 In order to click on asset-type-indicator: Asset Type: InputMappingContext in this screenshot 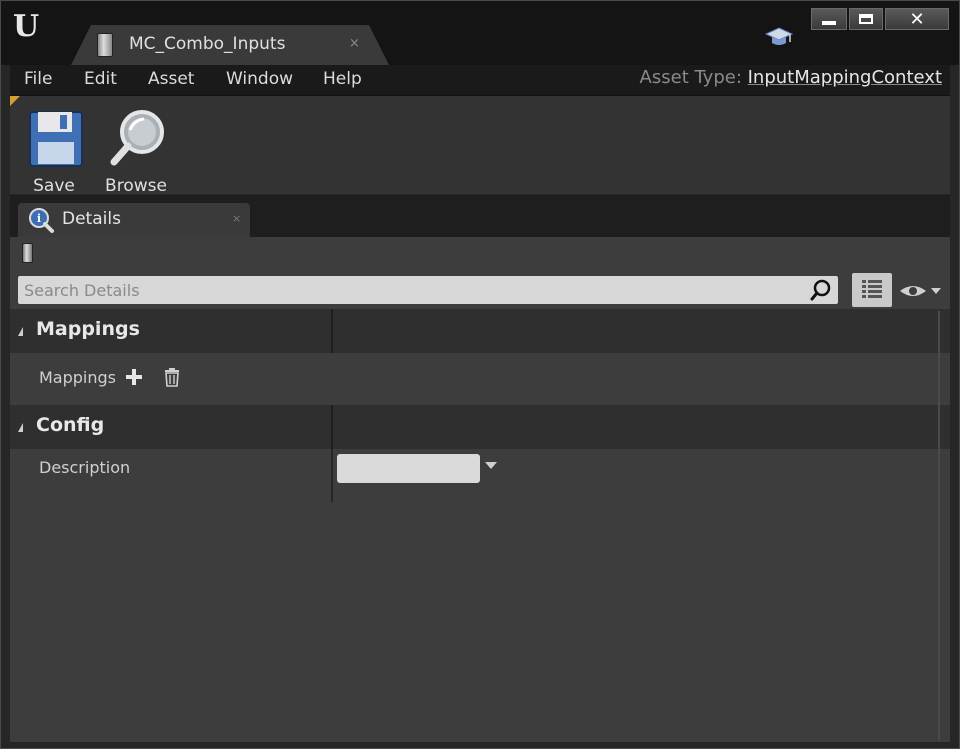, I will do `click(791, 77)`.